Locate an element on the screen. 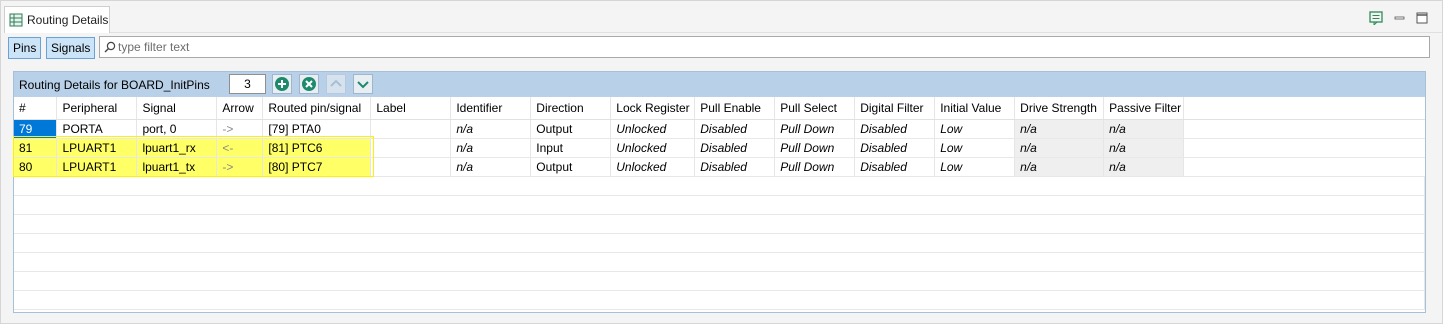  cell-direction: Input is located at coordinates (571, 148).